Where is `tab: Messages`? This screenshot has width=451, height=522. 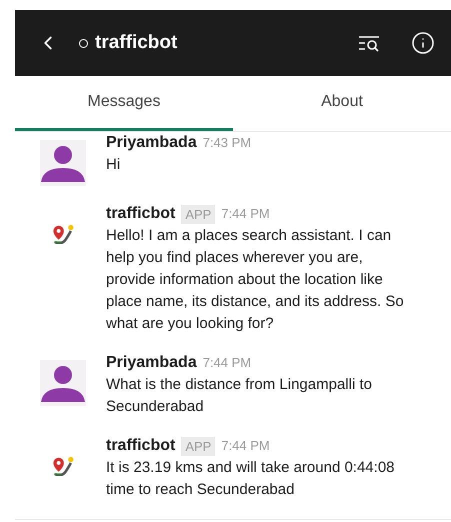
tab: Messages is located at coordinates (124, 103).